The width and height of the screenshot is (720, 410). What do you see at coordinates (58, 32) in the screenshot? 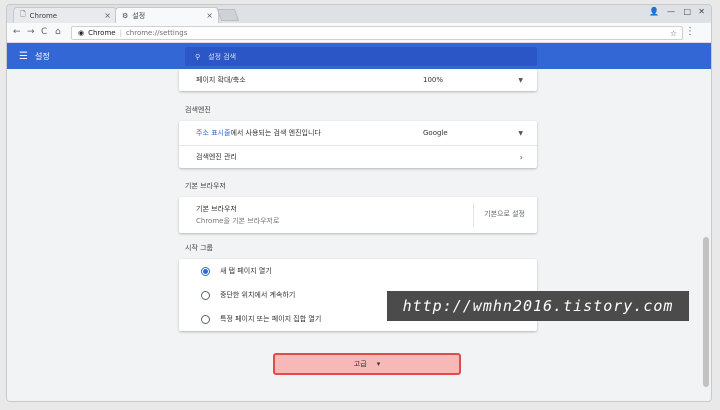
I see `home-icon: ⌂` at bounding box center [58, 32].